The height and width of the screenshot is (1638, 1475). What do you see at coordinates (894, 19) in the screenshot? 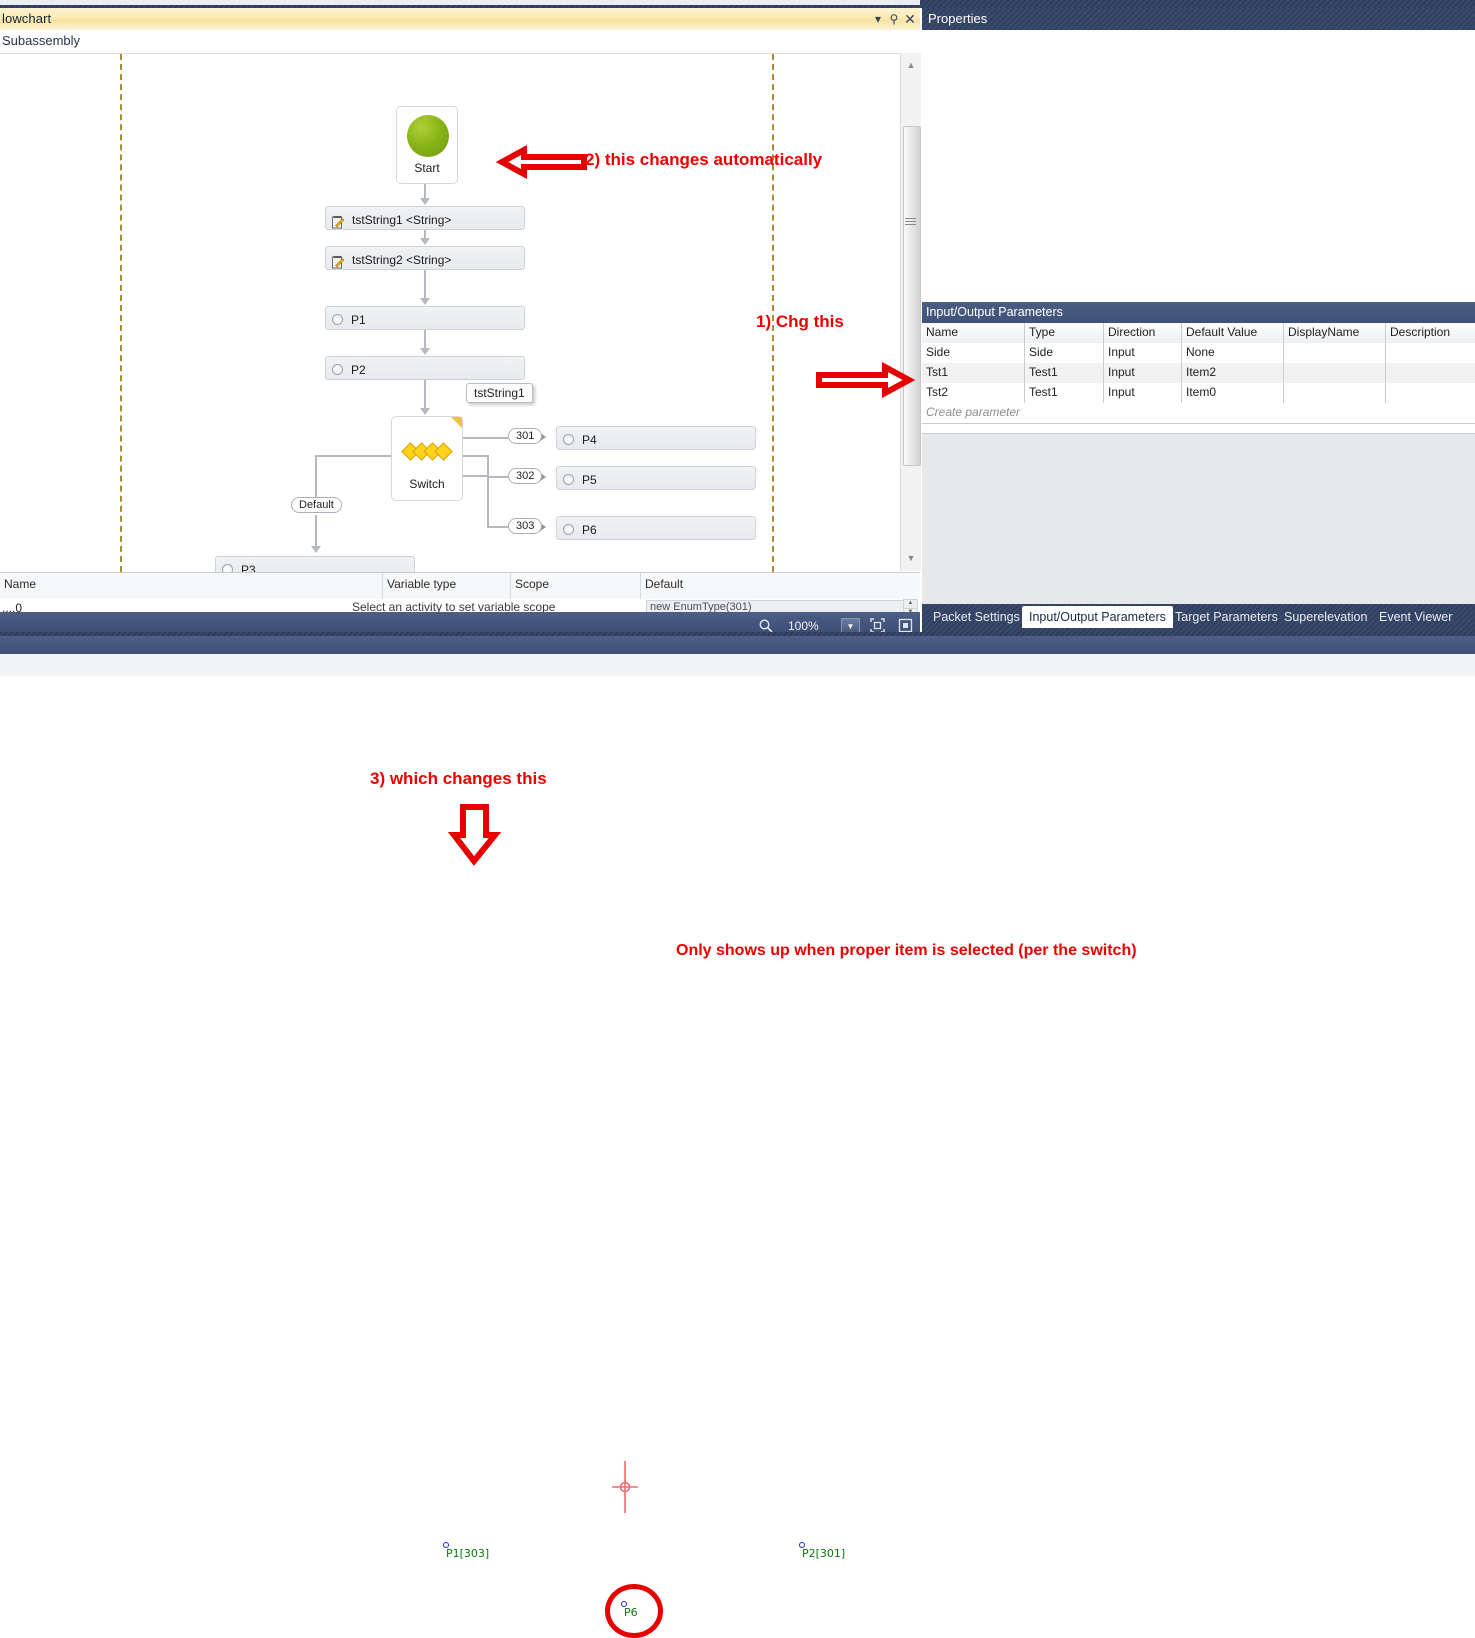
I see `pin-icon: ⚲` at bounding box center [894, 19].